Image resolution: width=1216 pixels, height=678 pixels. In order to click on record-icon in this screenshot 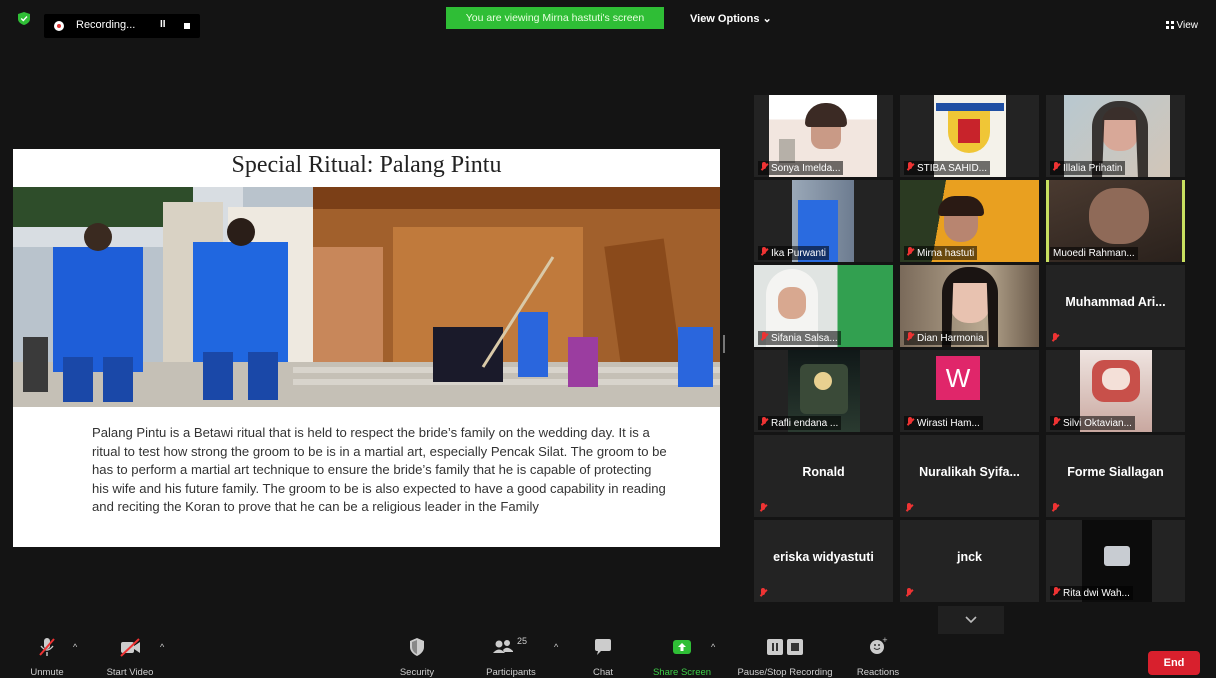, I will do `click(59, 26)`.